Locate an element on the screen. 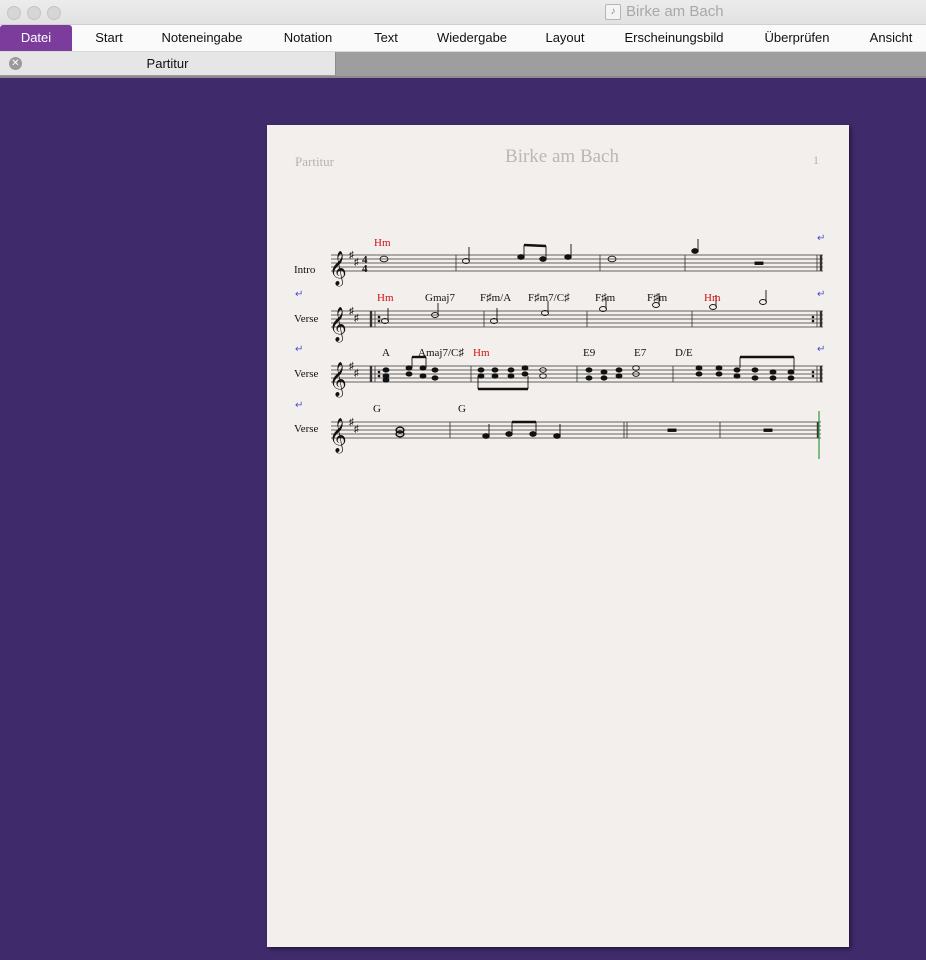  window-title-text: Birke am Bach is located at coordinates (675, 11).